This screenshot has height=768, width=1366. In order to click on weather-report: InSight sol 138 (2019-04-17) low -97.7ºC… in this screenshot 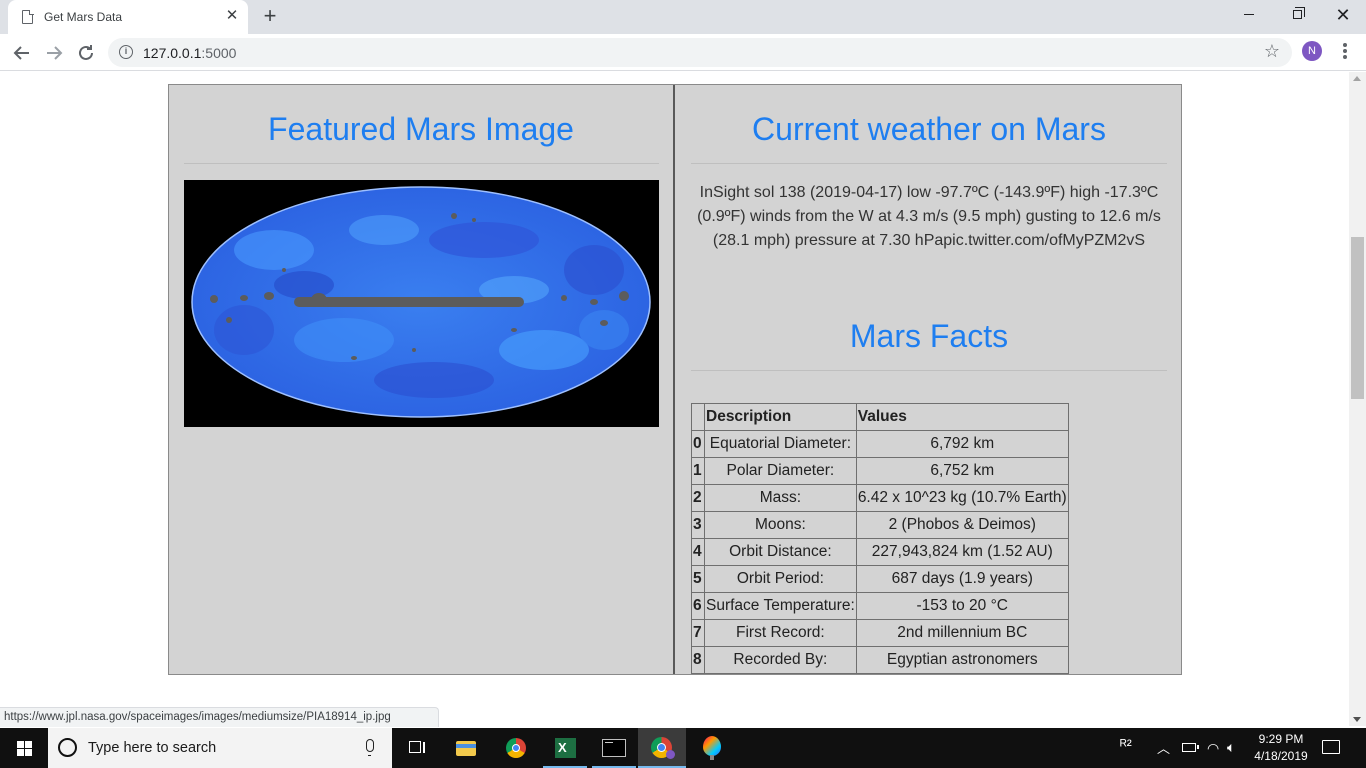, I will do `click(929, 216)`.